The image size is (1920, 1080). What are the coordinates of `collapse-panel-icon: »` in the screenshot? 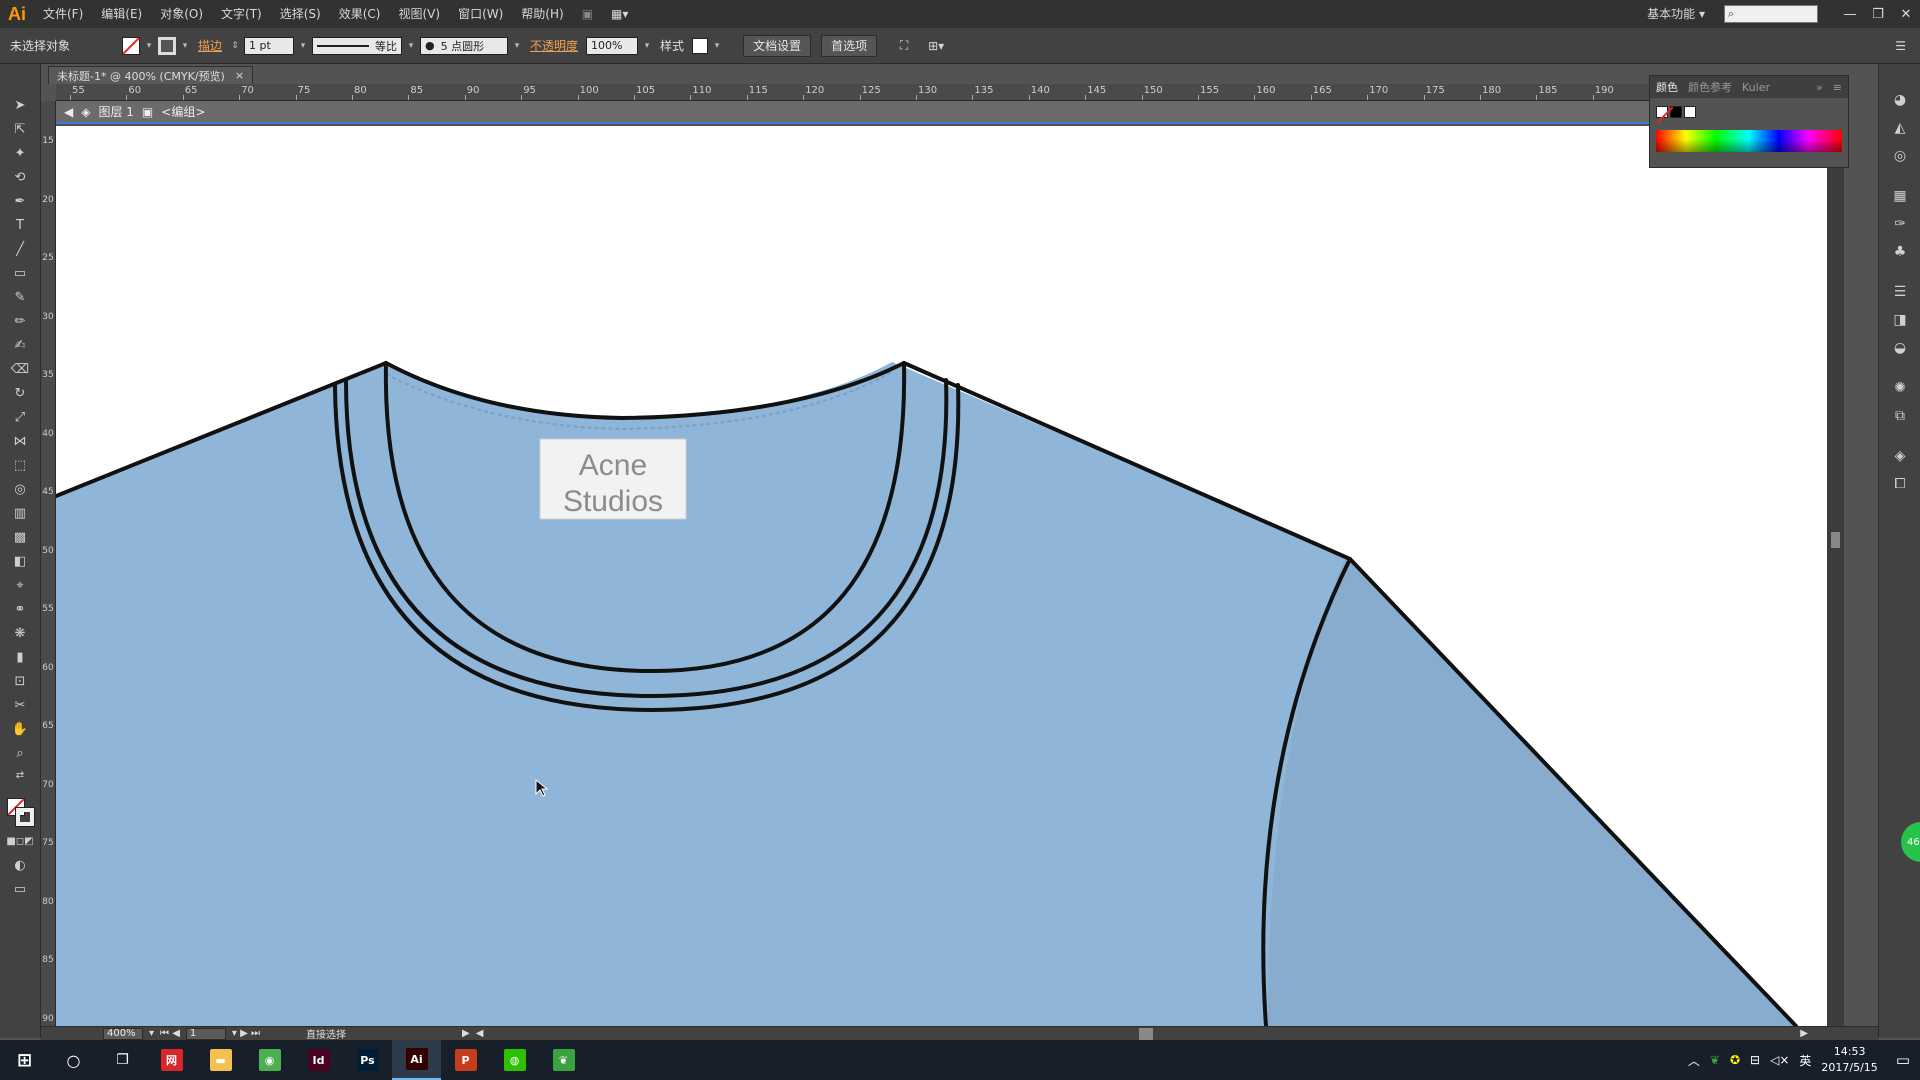 It's located at (1819, 87).